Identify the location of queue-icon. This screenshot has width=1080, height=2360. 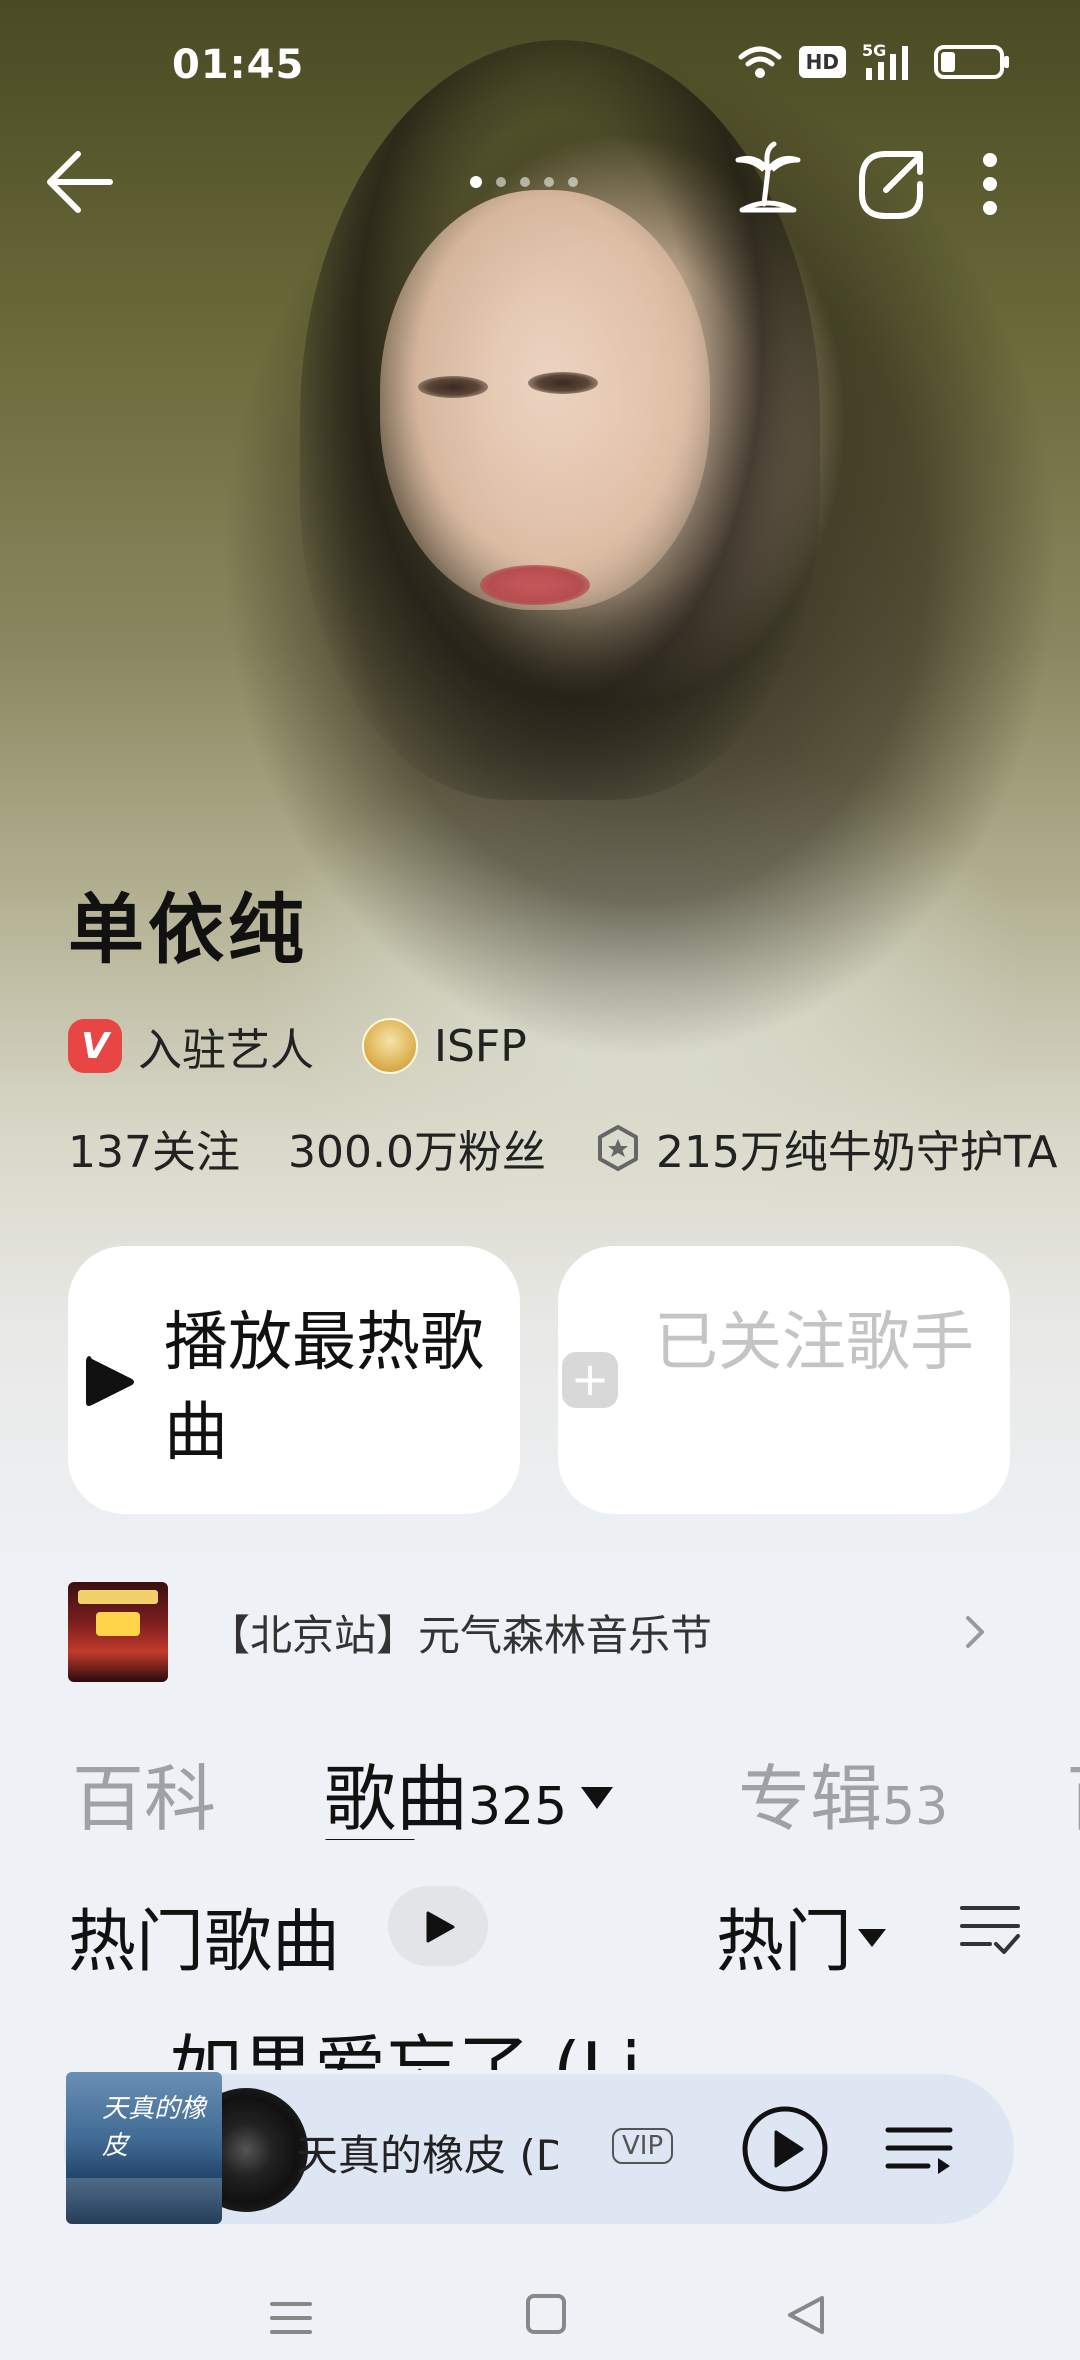
(919, 2150).